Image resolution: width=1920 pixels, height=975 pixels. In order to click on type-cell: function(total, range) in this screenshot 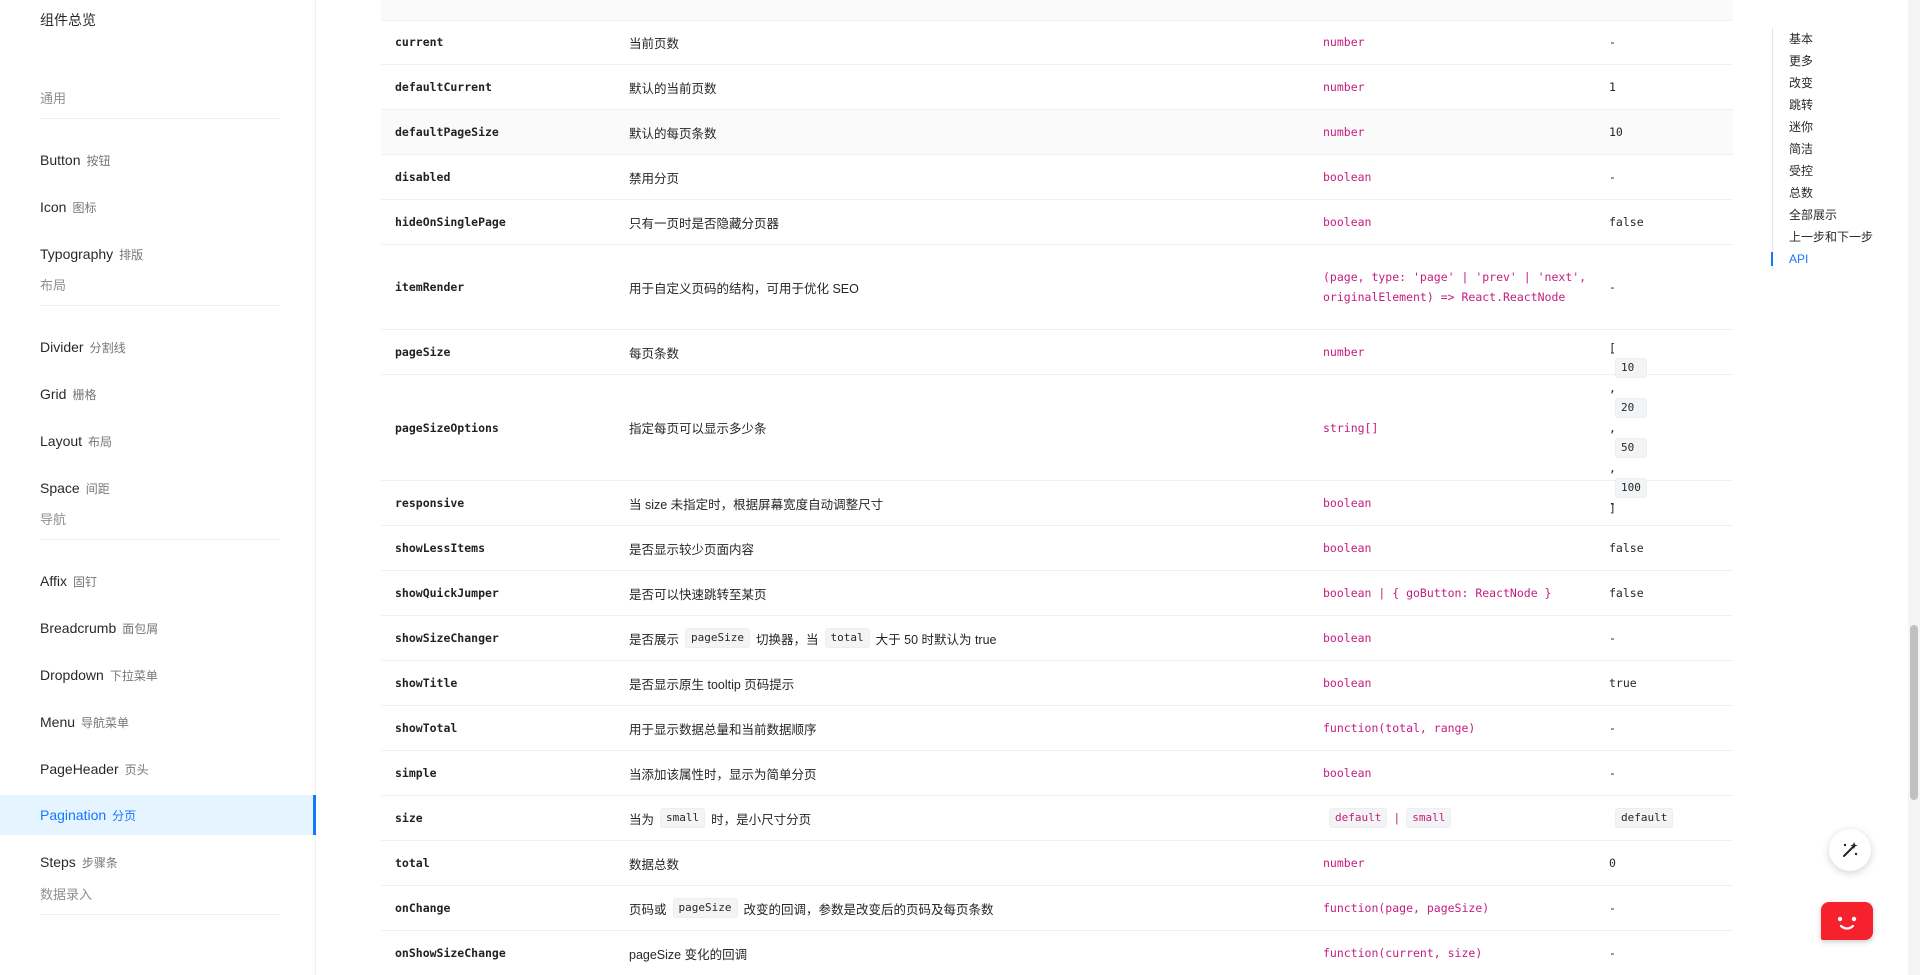, I will do `click(1468, 728)`.